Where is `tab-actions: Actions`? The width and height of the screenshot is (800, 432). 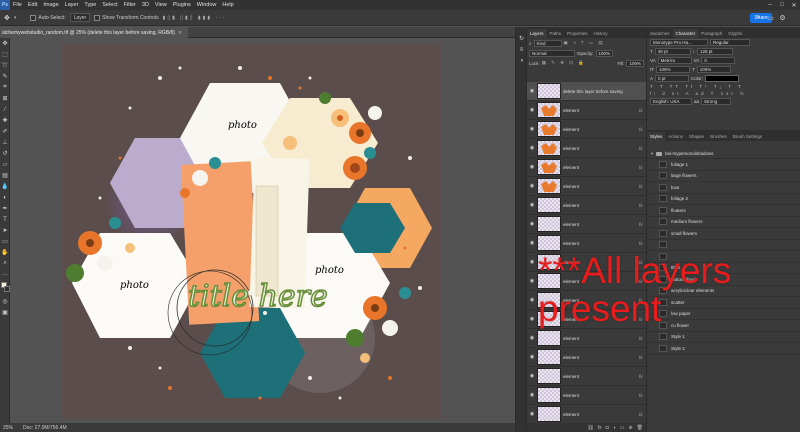
tab-actions: Actions is located at coordinates (675, 136).